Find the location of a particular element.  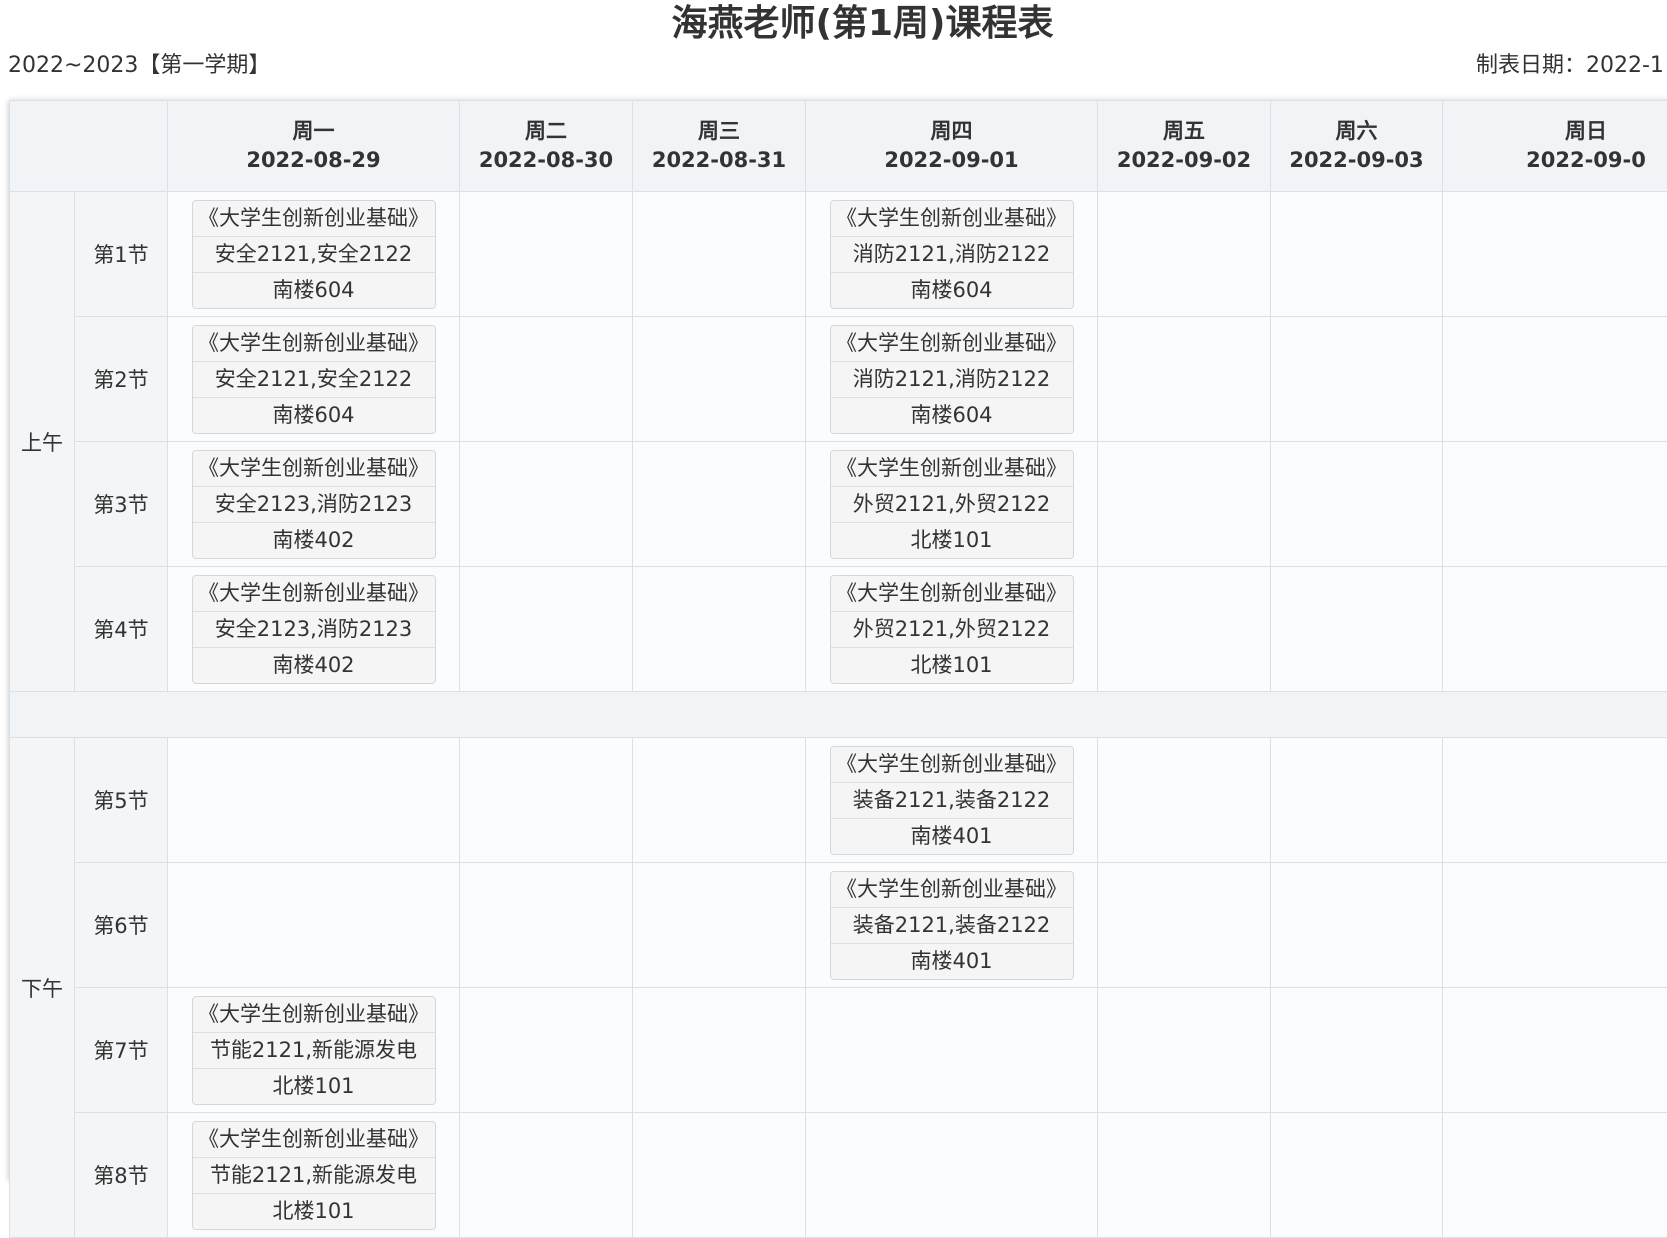

period-label: 第8节 is located at coordinates (121, 1175).